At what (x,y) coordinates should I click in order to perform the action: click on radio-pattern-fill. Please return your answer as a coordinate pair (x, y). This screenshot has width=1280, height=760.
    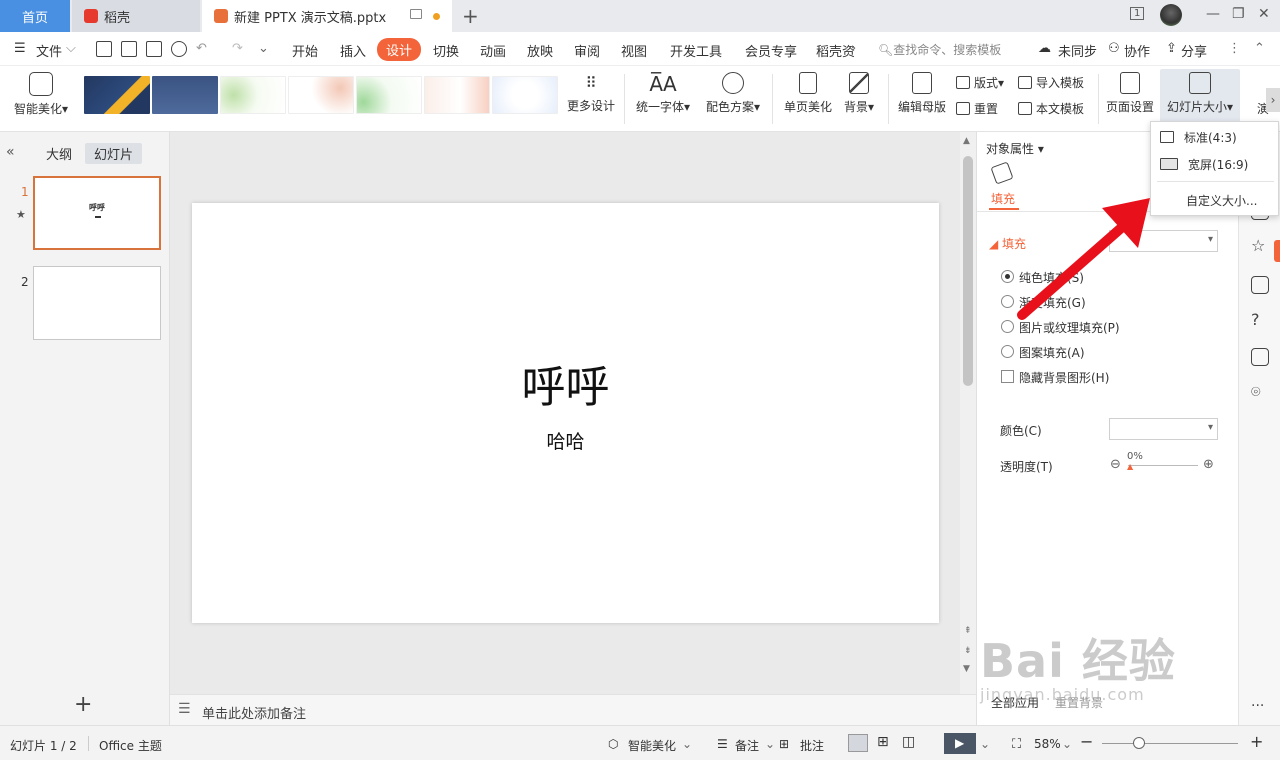
    Looking at the image, I should click on (1007, 351).